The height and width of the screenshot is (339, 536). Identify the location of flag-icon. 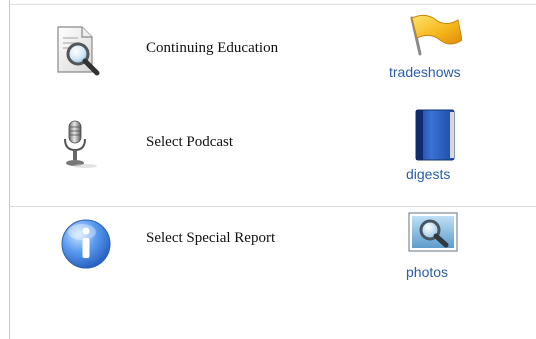
(434, 34).